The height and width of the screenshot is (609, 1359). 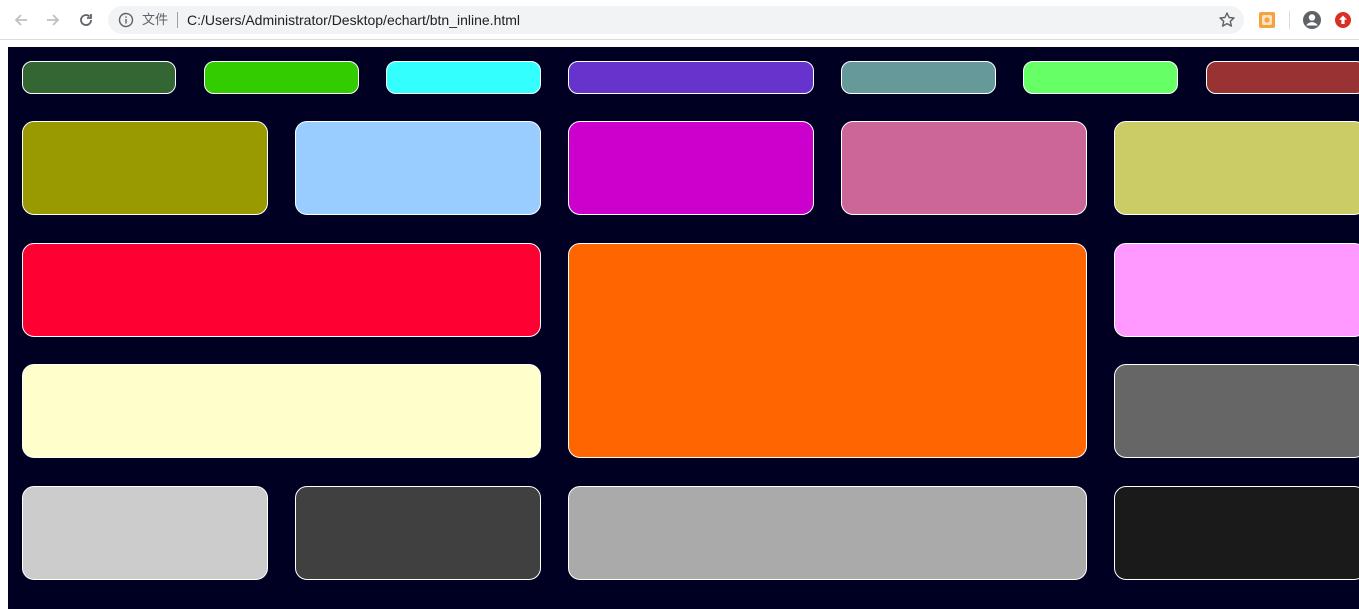 What do you see at coordinates (155, 19) in the screenshot?
I see `scheme-label: 文件` at bounding box center [155, 19].